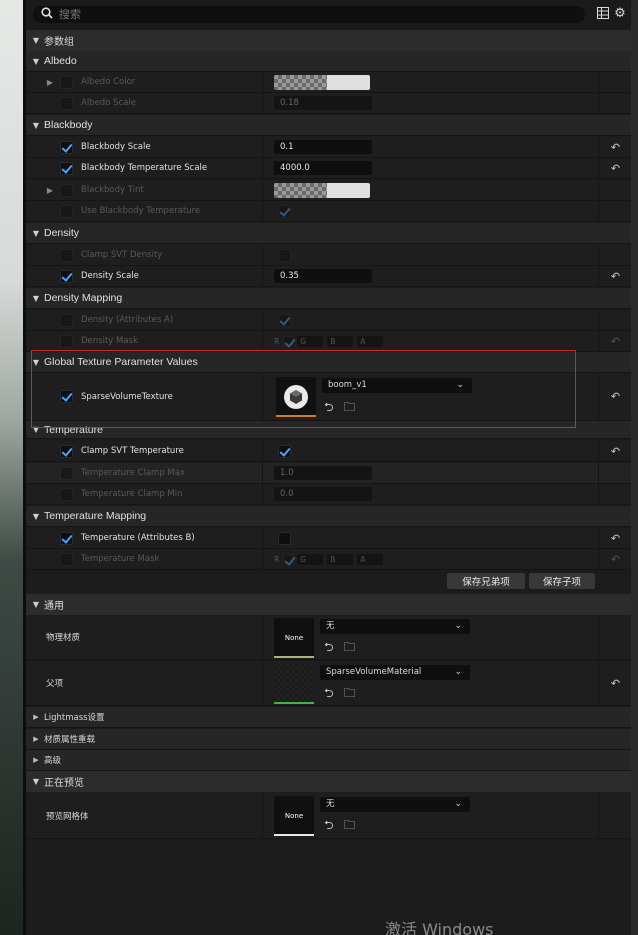 The height and width of the screenshot is (935, 638). Describe the element at coordinates (294, 638) in the screenshot. I see `physical-material-thumbnail: None` at that location.